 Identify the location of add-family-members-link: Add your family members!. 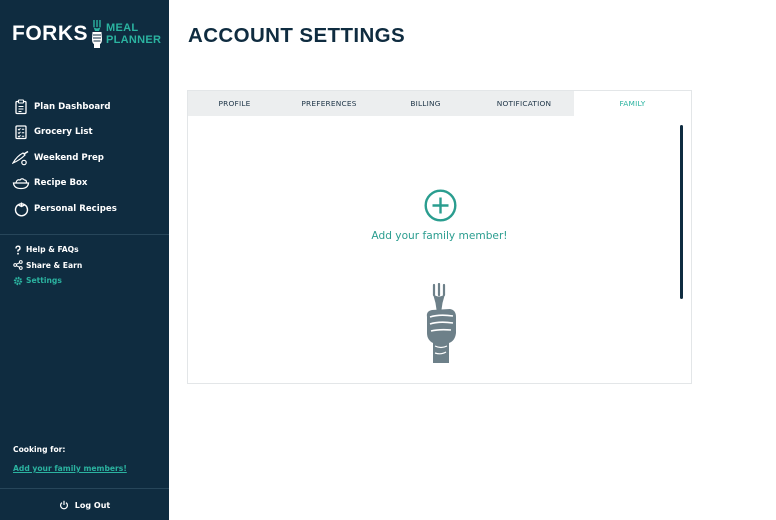
(70, 468).